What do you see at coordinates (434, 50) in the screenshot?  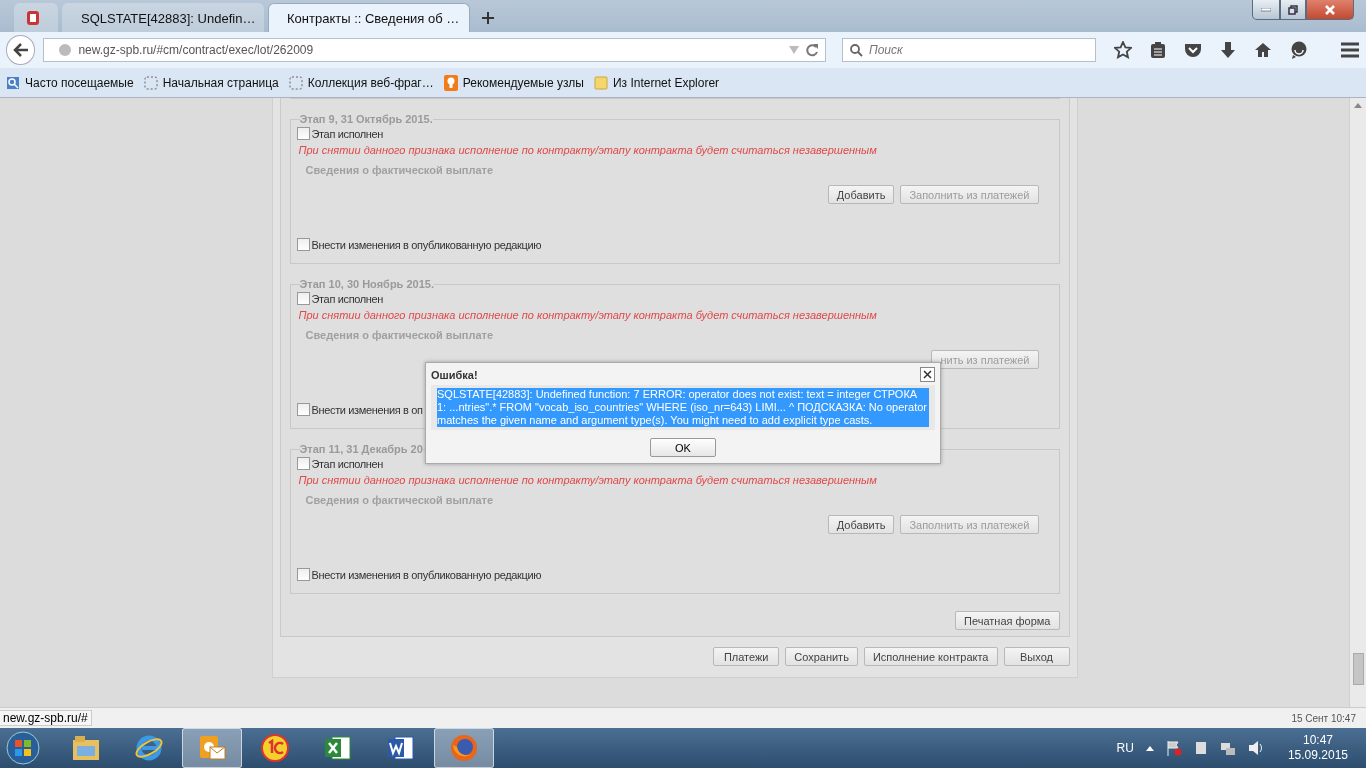 I see `address-field: new.gz-spb.ru/#cm/contract/exec/lot/262009` at bounding box center [434, 50].